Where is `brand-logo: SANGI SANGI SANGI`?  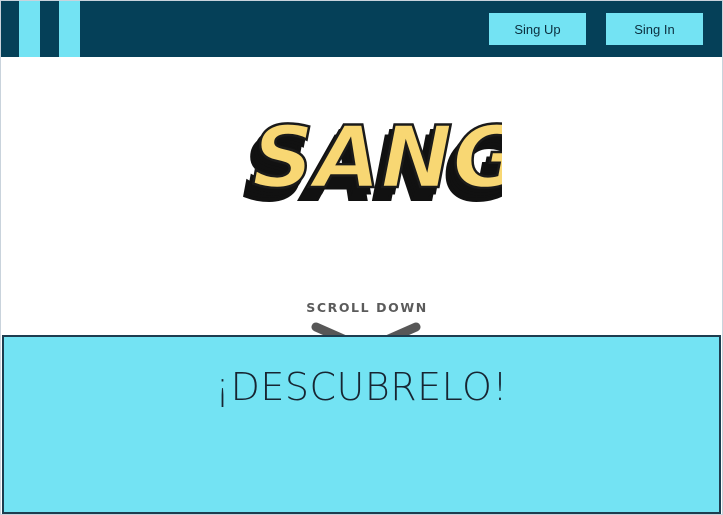
brand-logo: SANGI SANGI SANGI is located at coordinates (372, 159).